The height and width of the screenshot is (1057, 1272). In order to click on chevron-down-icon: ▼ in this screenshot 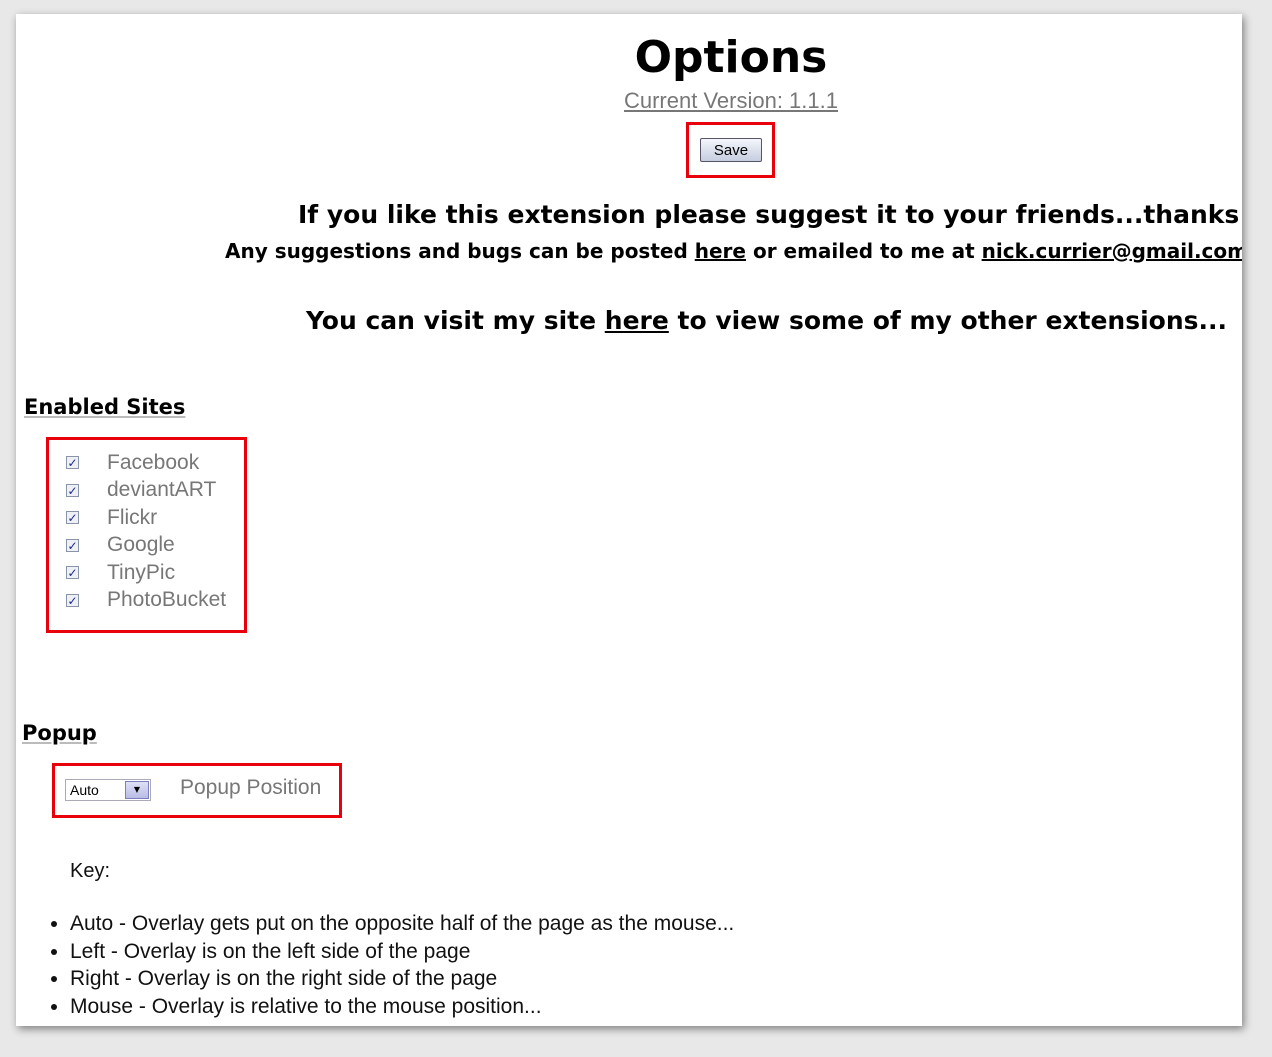, I will do `click(137, 790)`.